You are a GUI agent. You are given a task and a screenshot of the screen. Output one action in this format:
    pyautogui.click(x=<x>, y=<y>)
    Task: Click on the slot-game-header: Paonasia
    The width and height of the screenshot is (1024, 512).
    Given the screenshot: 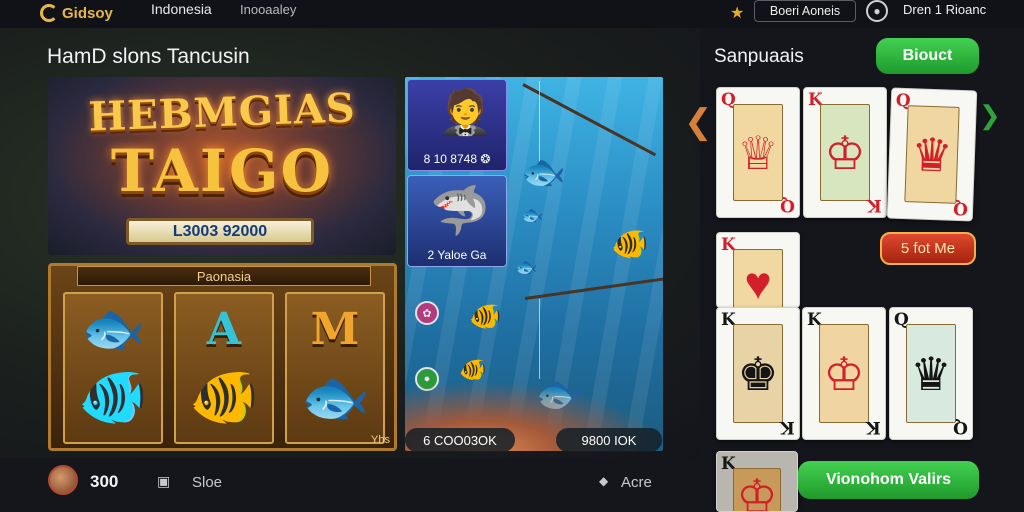 What is the action you would take?
    pyautogui.click(x=224, y=276)
    